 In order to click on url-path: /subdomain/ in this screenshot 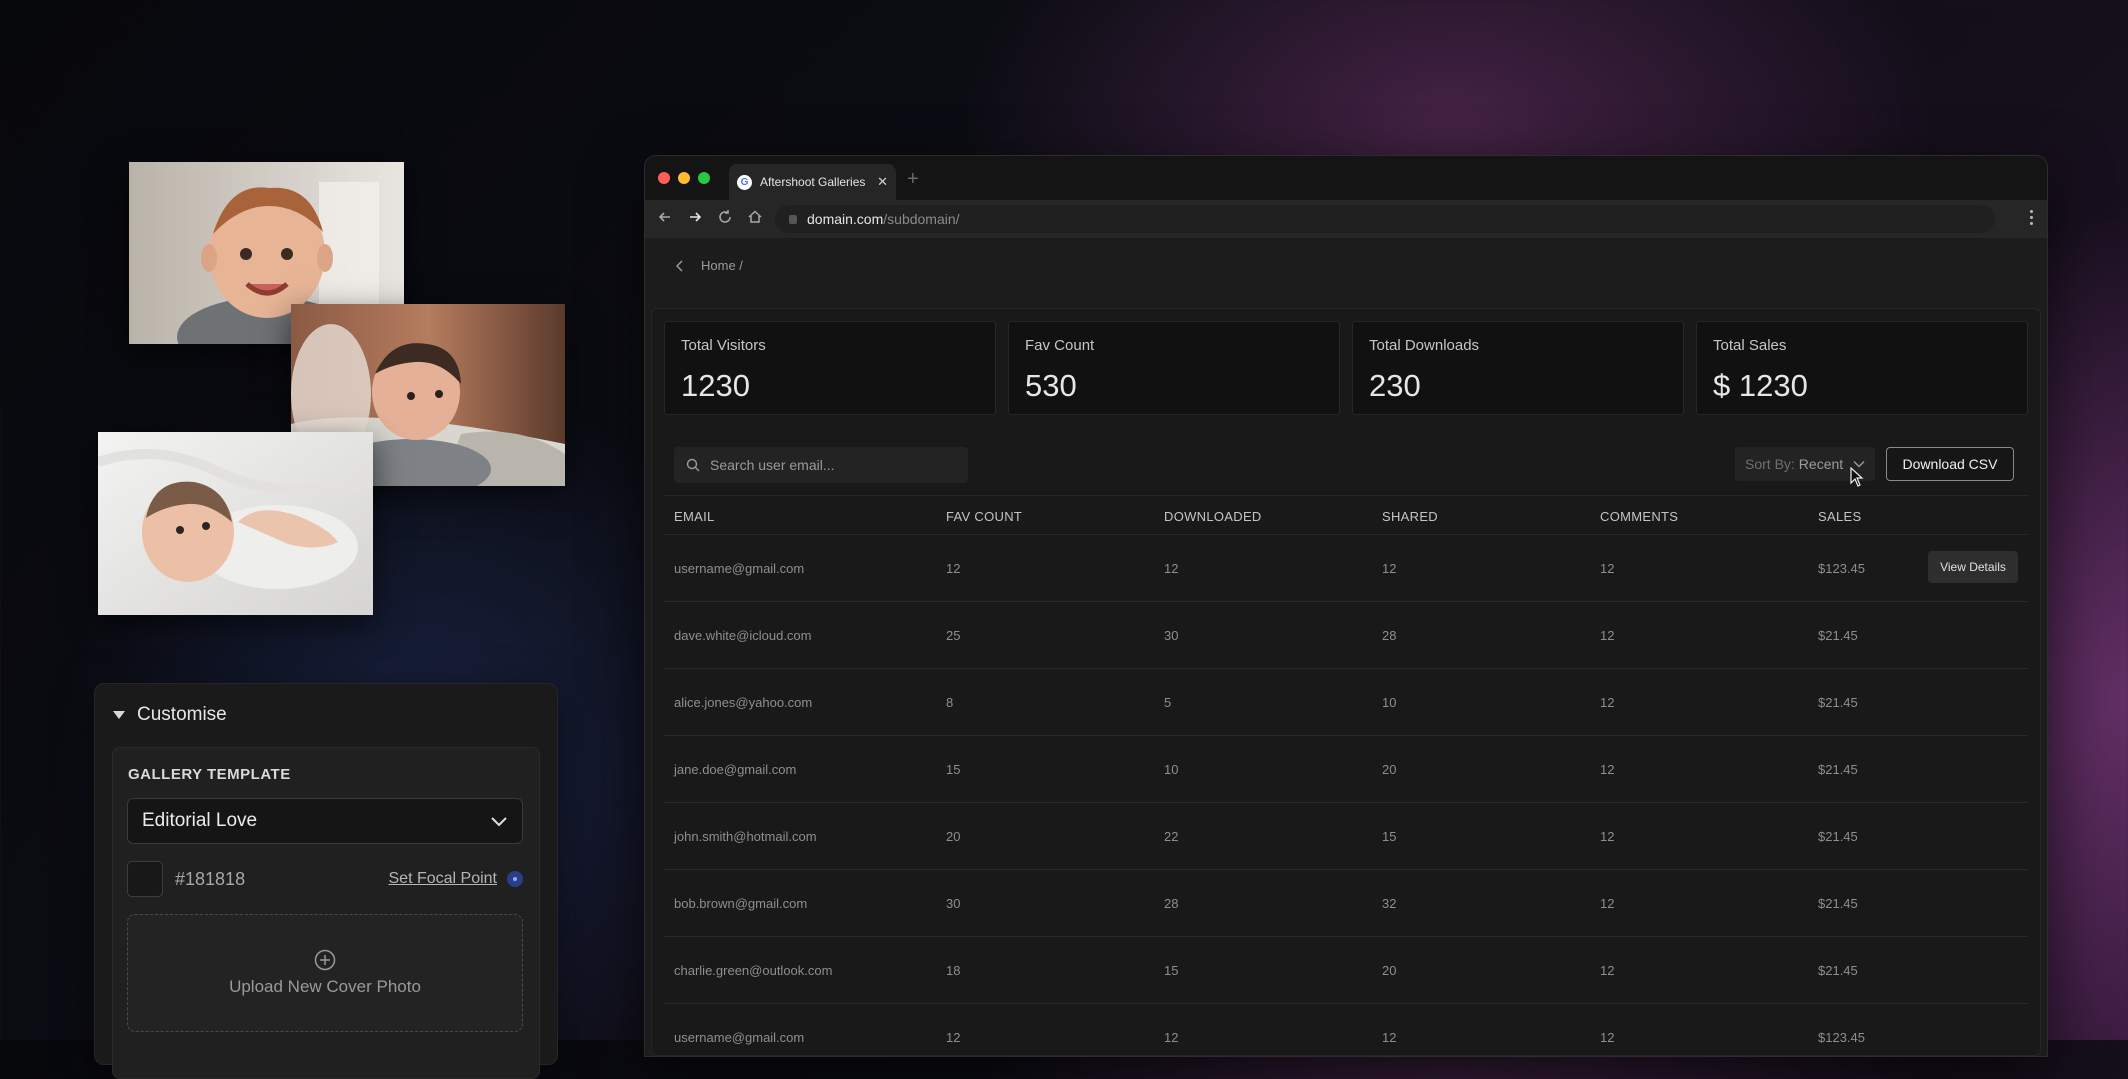, I will do `click(921, 219)`.